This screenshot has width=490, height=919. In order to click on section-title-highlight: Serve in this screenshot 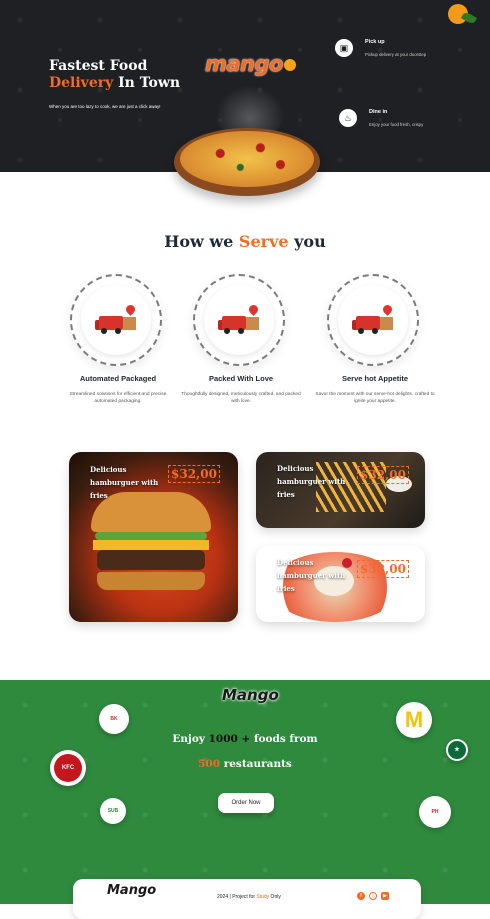, I will do `click(263, 241)`.